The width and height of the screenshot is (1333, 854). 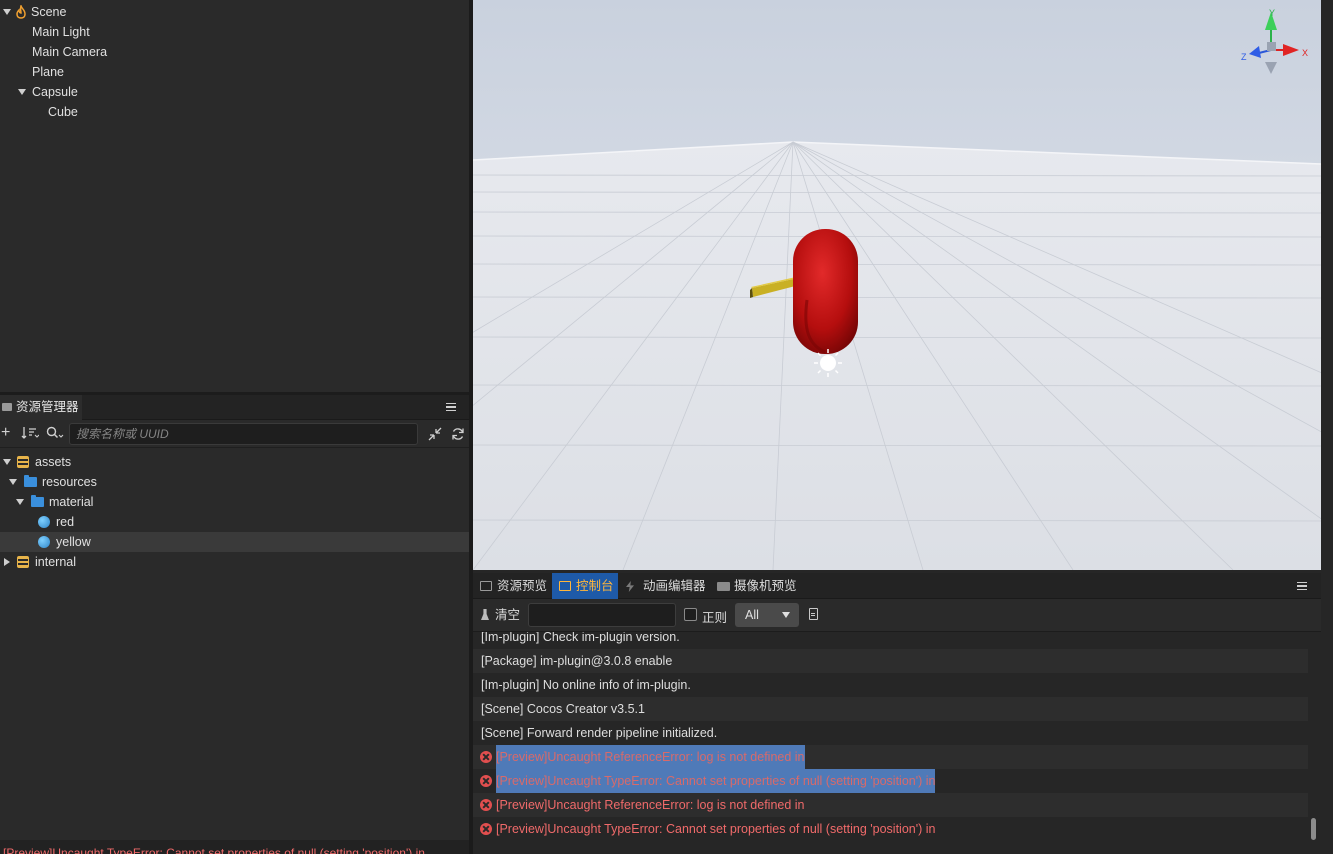 What do you see at coordinates (723, 586) in the screenshot?
I see `camera-icon` at bounding box center [723, 586].